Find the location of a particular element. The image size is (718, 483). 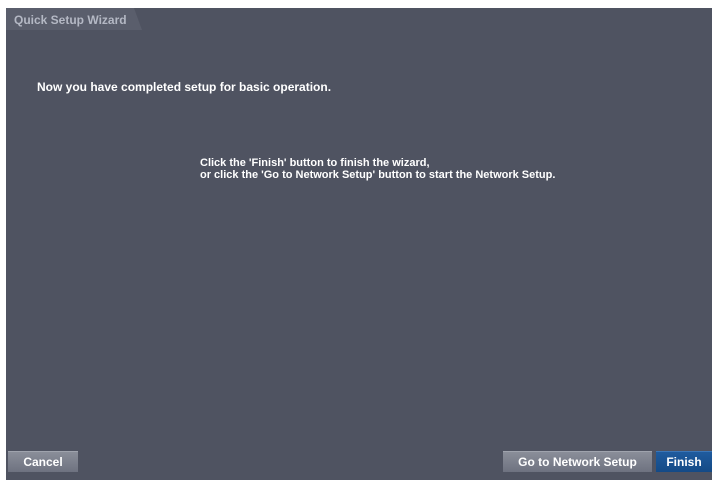

window-title: Quick Setup Wizard is located at coordinates (70, 20).